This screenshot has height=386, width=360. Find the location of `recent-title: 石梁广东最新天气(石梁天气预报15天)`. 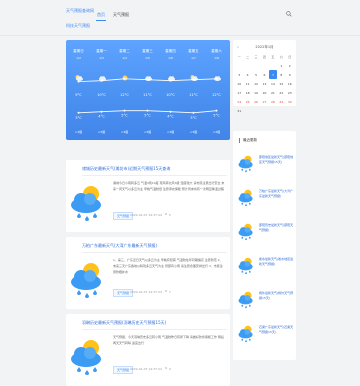

recent-title: 石梁广东最新天气(石梁天气预报15天) is located at coordinates (276, 330).